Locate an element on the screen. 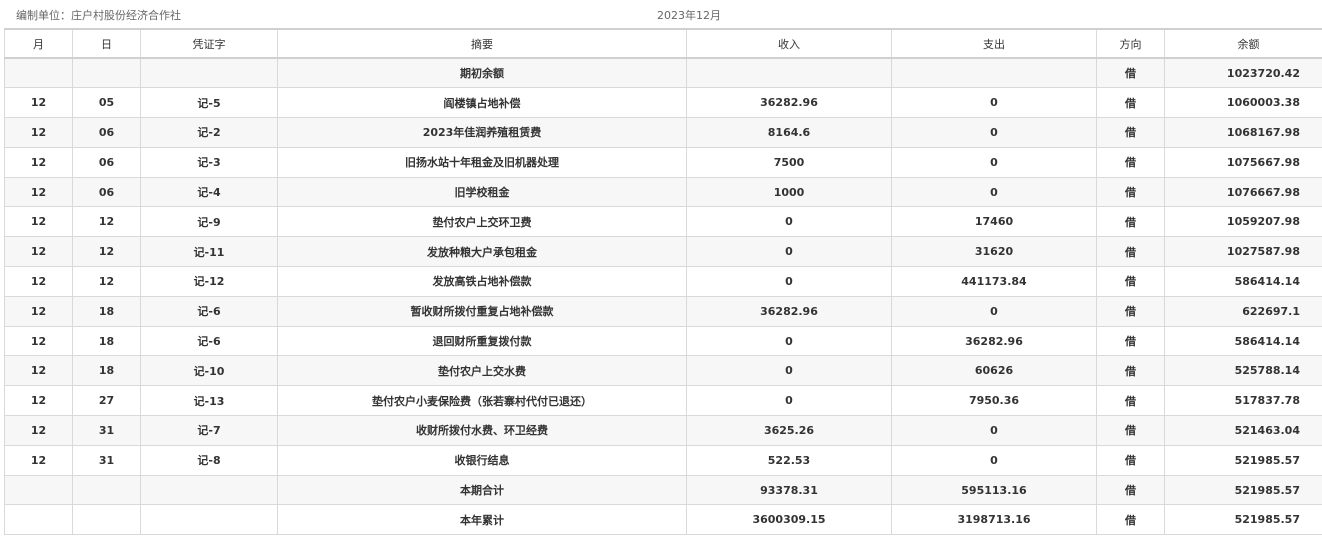  table-row: 本期合计 93378.31 595113.16 借 521985.57 is located at coordinates (663, 490).